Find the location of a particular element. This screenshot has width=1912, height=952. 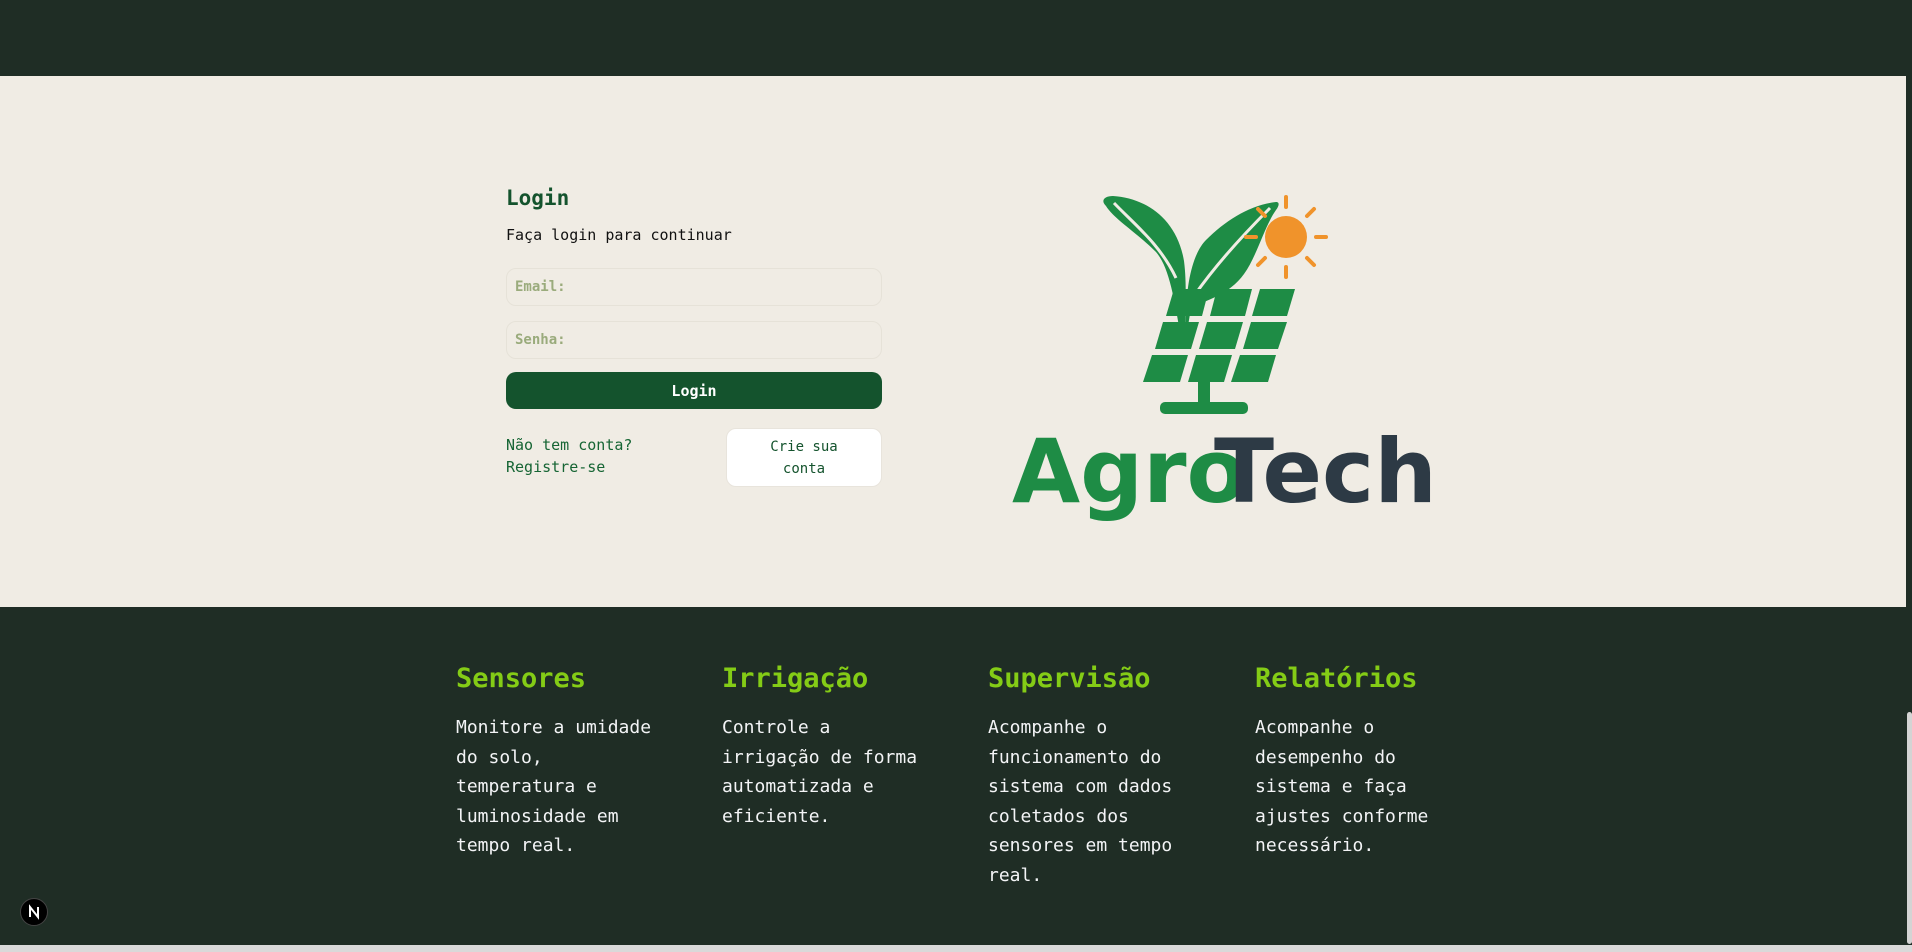

agrotech-logo: Agro Tech is located at coordinates (1214, 337).